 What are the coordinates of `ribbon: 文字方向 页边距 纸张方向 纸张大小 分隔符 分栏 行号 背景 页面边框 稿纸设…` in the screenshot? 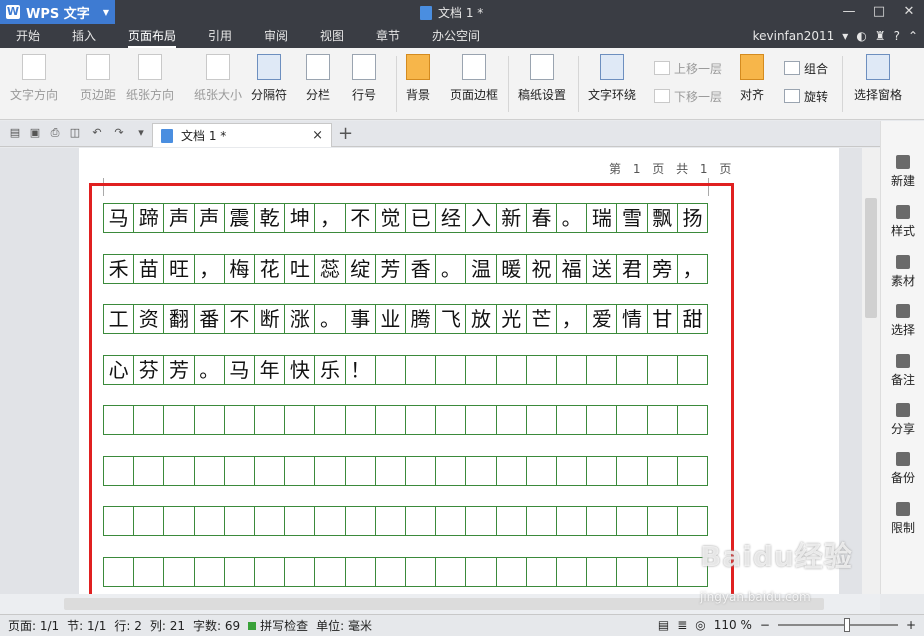 It's located at (462, 84).